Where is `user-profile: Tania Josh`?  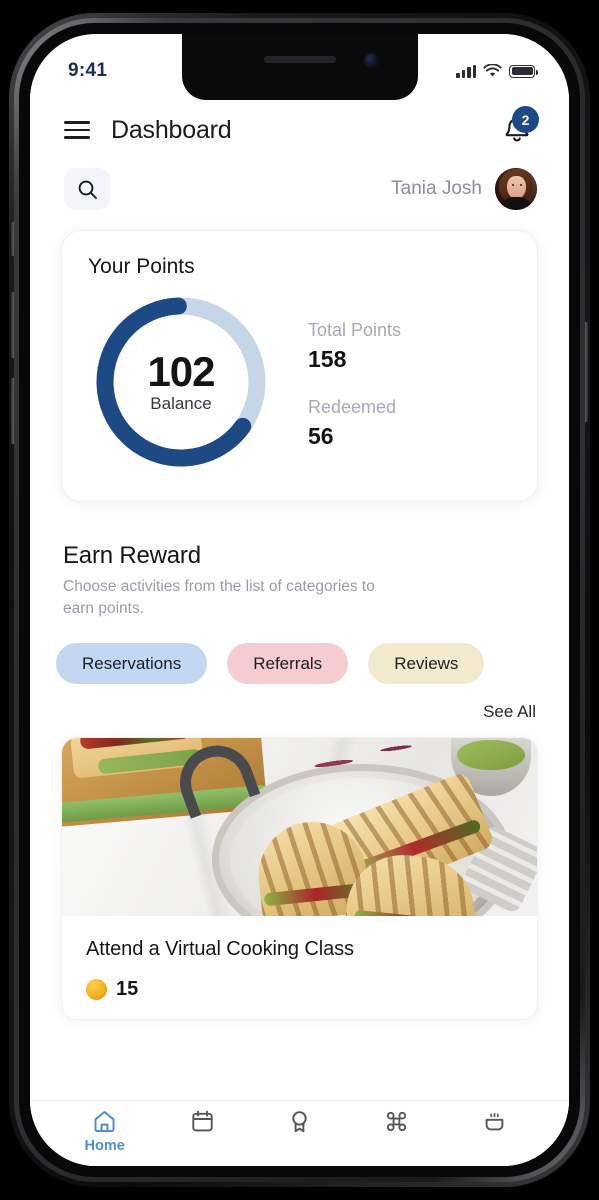
user-profile: Tania Josh is located at coordinates (464, 189).